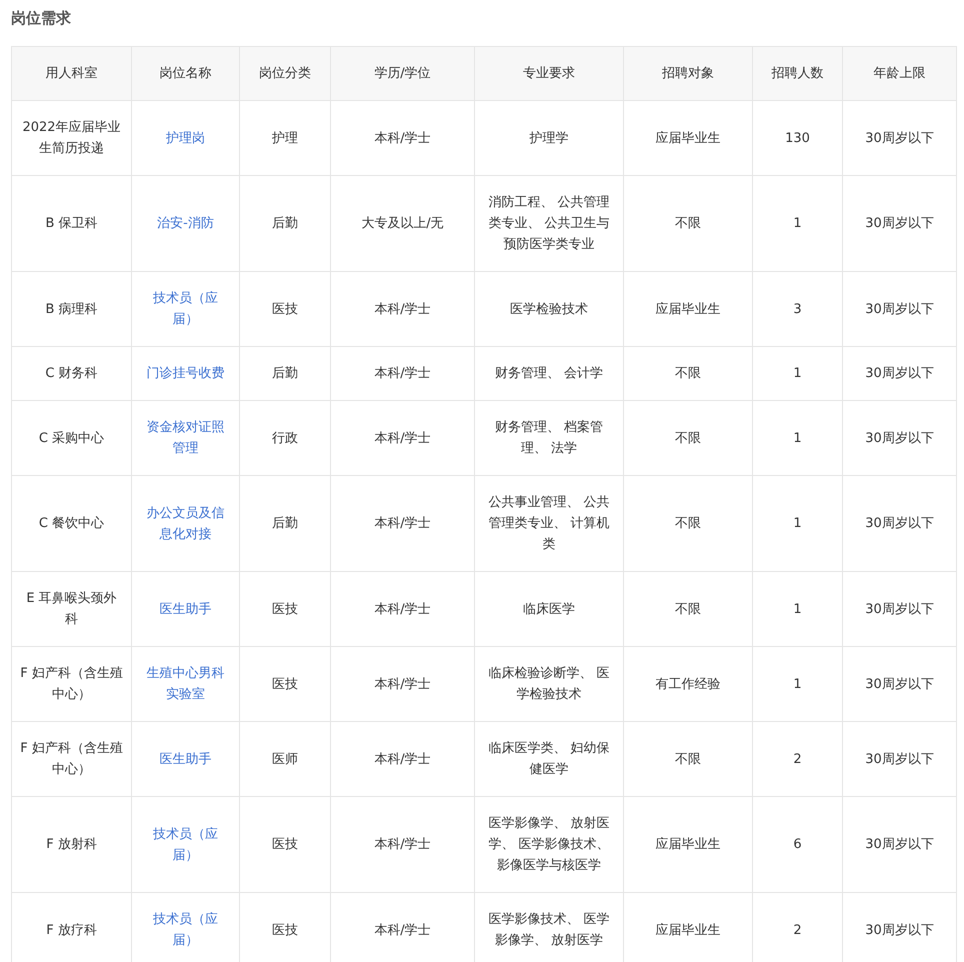  What do you see at coordinates (797, 73) in the screenshot?
I see `column-header: 招聘人数` at bounding box center [797, 73].